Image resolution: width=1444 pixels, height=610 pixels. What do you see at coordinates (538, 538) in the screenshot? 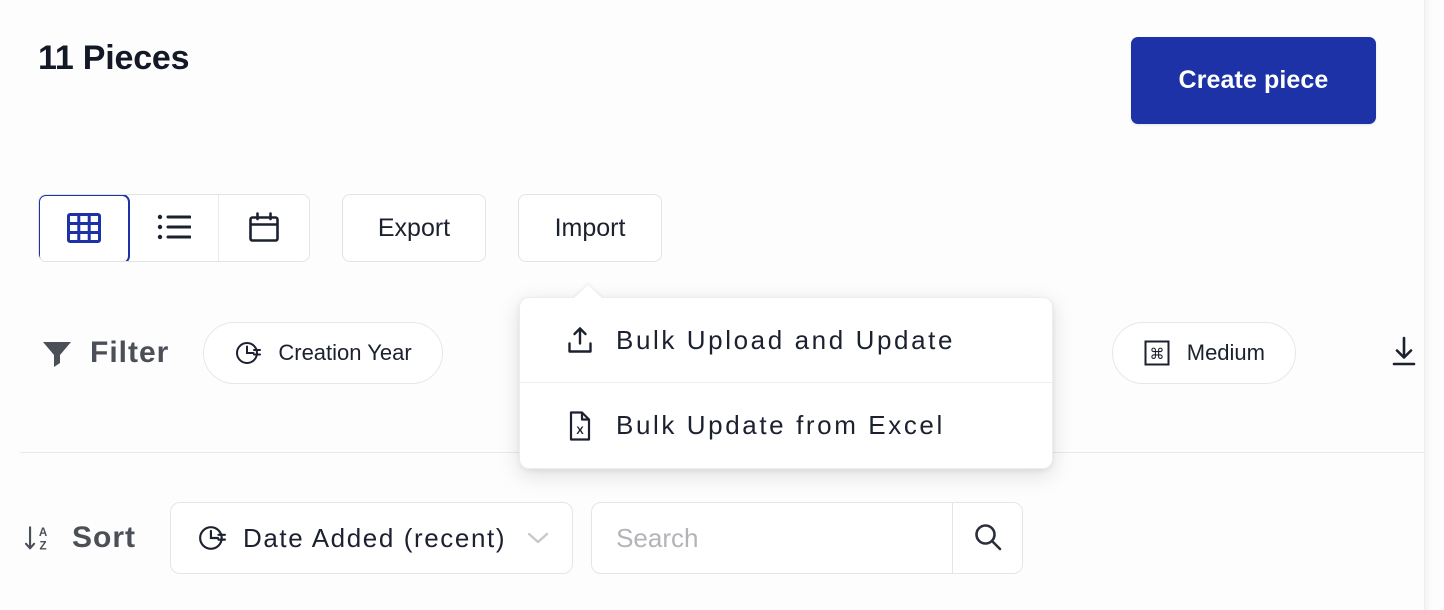
I see `chevron-down-icon` at bounding box center [538, 538].